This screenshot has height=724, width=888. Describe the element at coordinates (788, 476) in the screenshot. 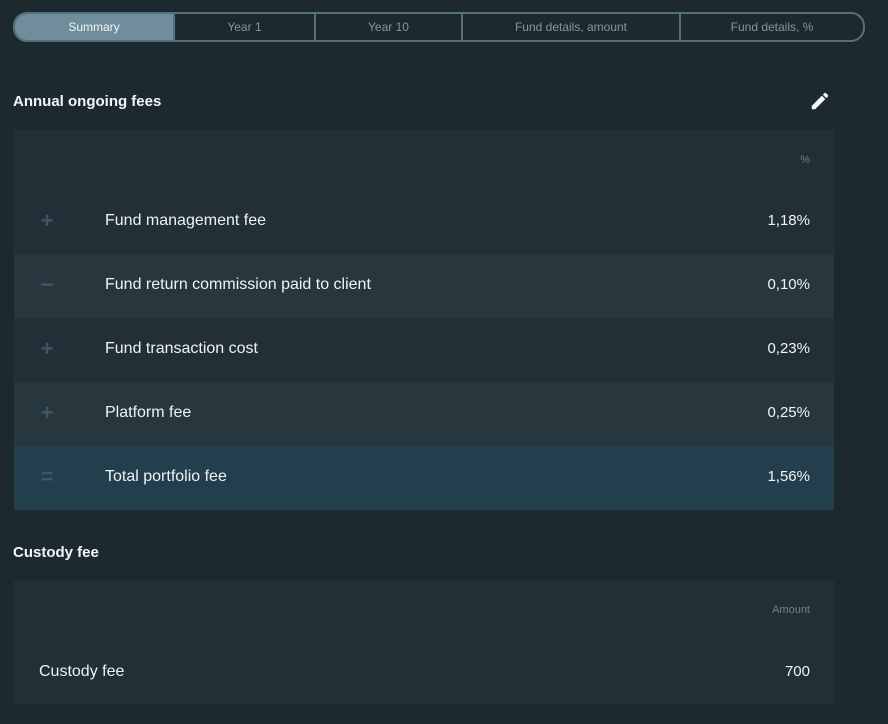

I see `fee-value: 1,56%` at that location.